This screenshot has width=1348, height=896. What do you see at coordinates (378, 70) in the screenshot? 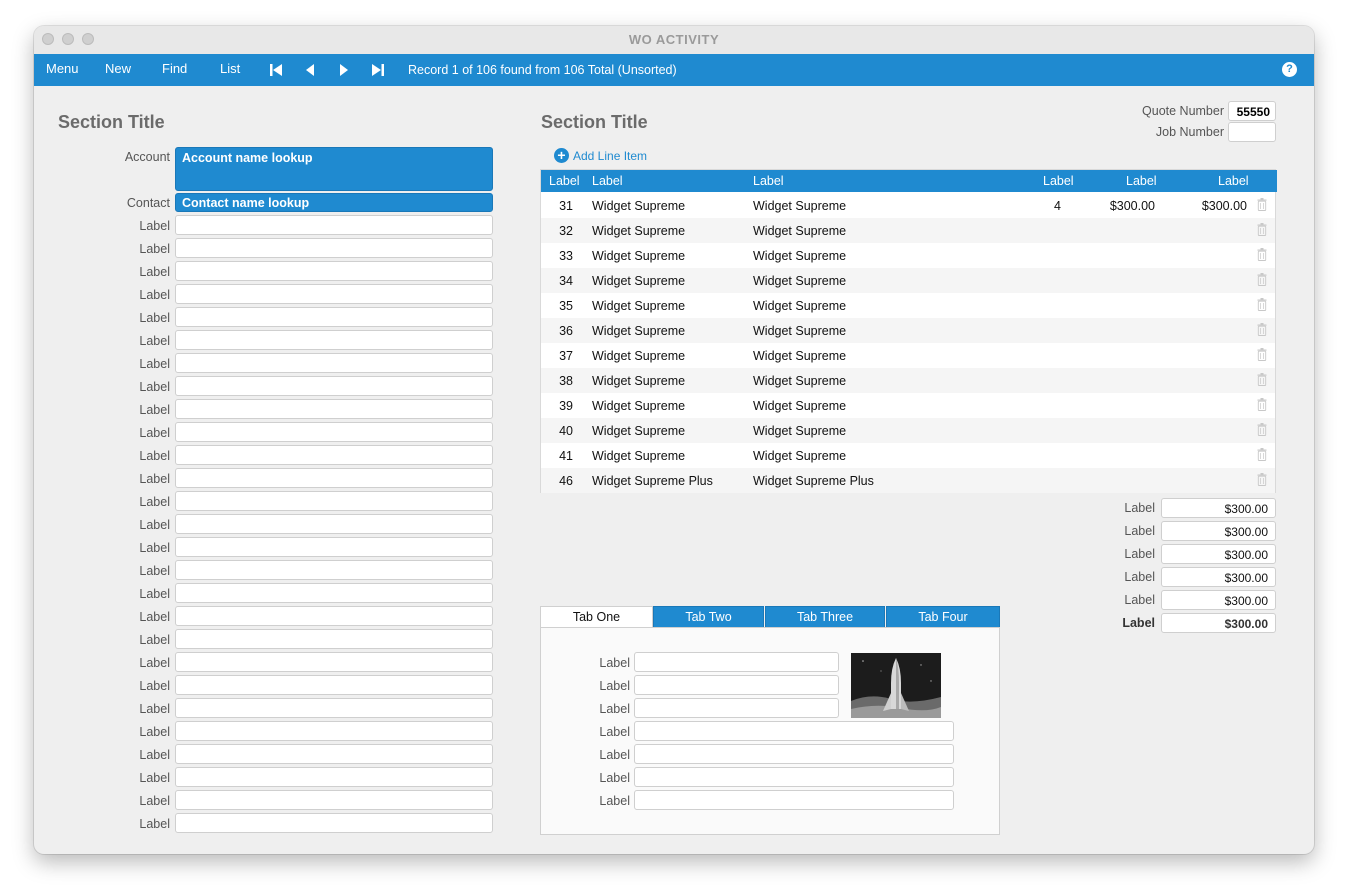
I see `last-record-icon` at bounding box center [378, 70].